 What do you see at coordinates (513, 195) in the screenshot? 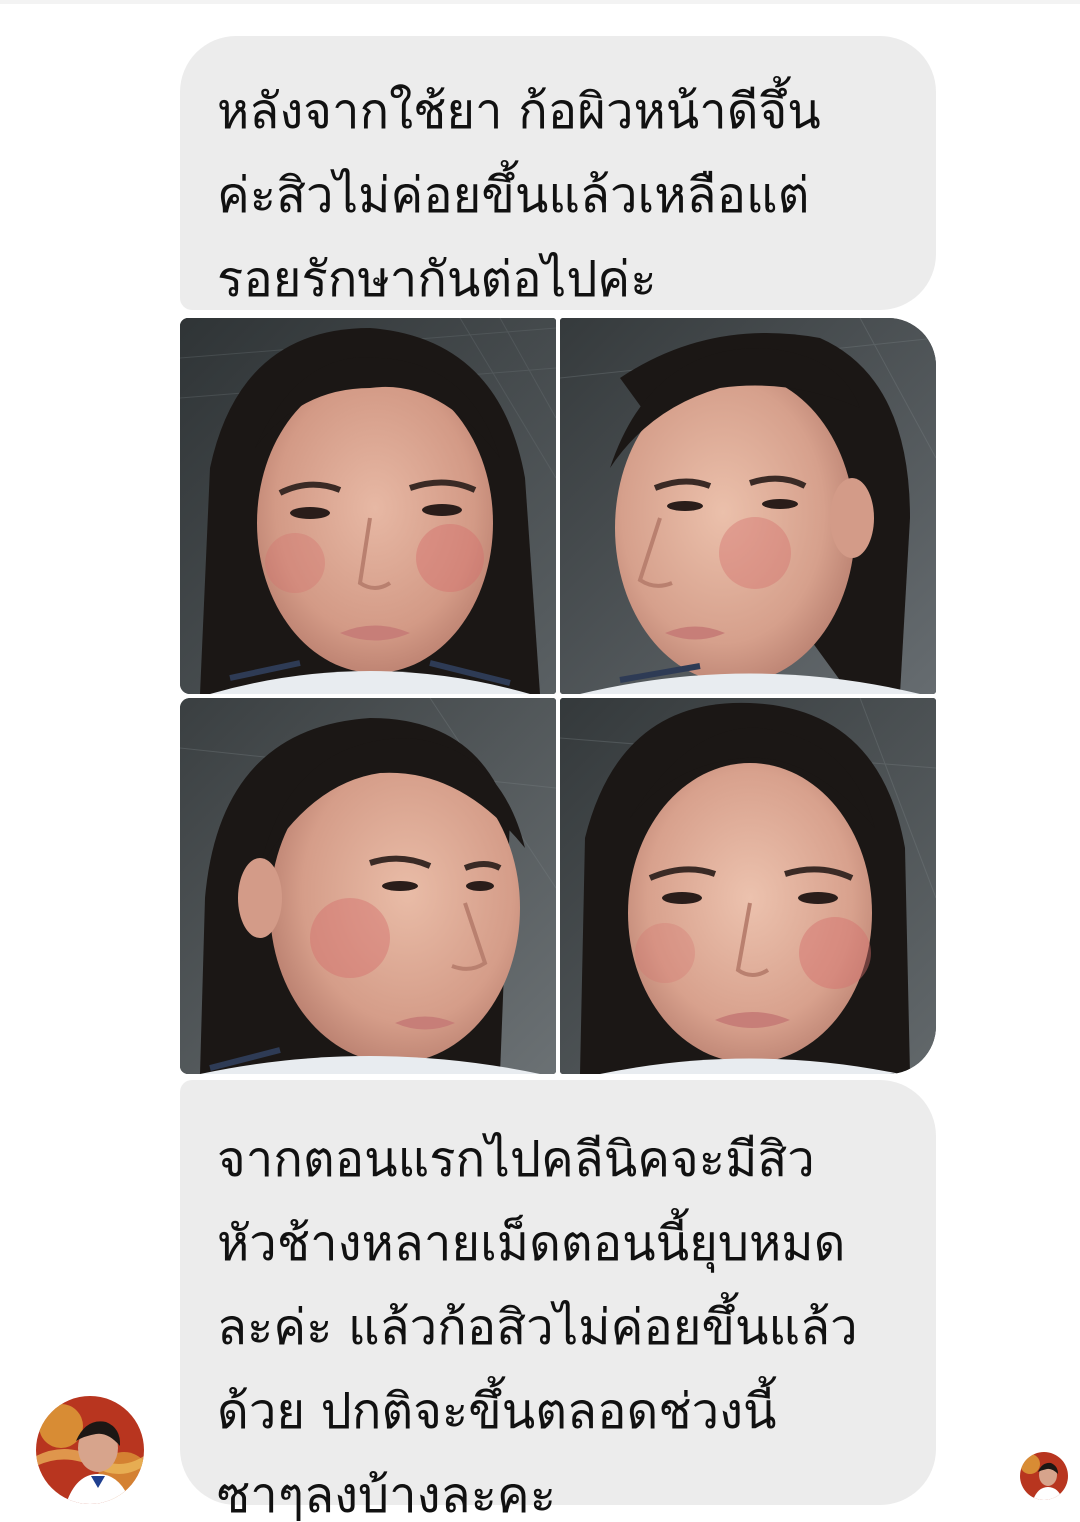
I see `message-line: ค่ะสิวไม่ค่อยขึ้นแล้วเหลือแต่` at bounding box center [513, 195].